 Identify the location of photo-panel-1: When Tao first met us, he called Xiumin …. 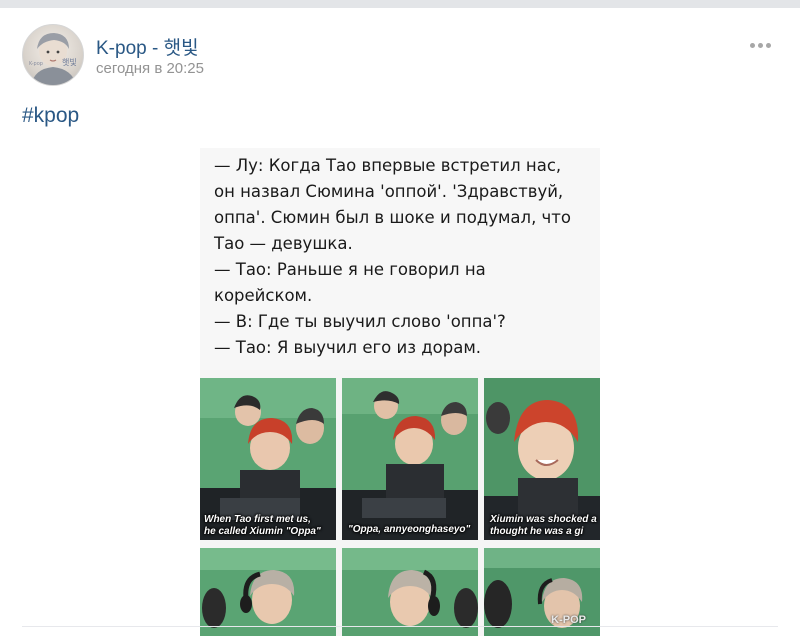
(268, 459).